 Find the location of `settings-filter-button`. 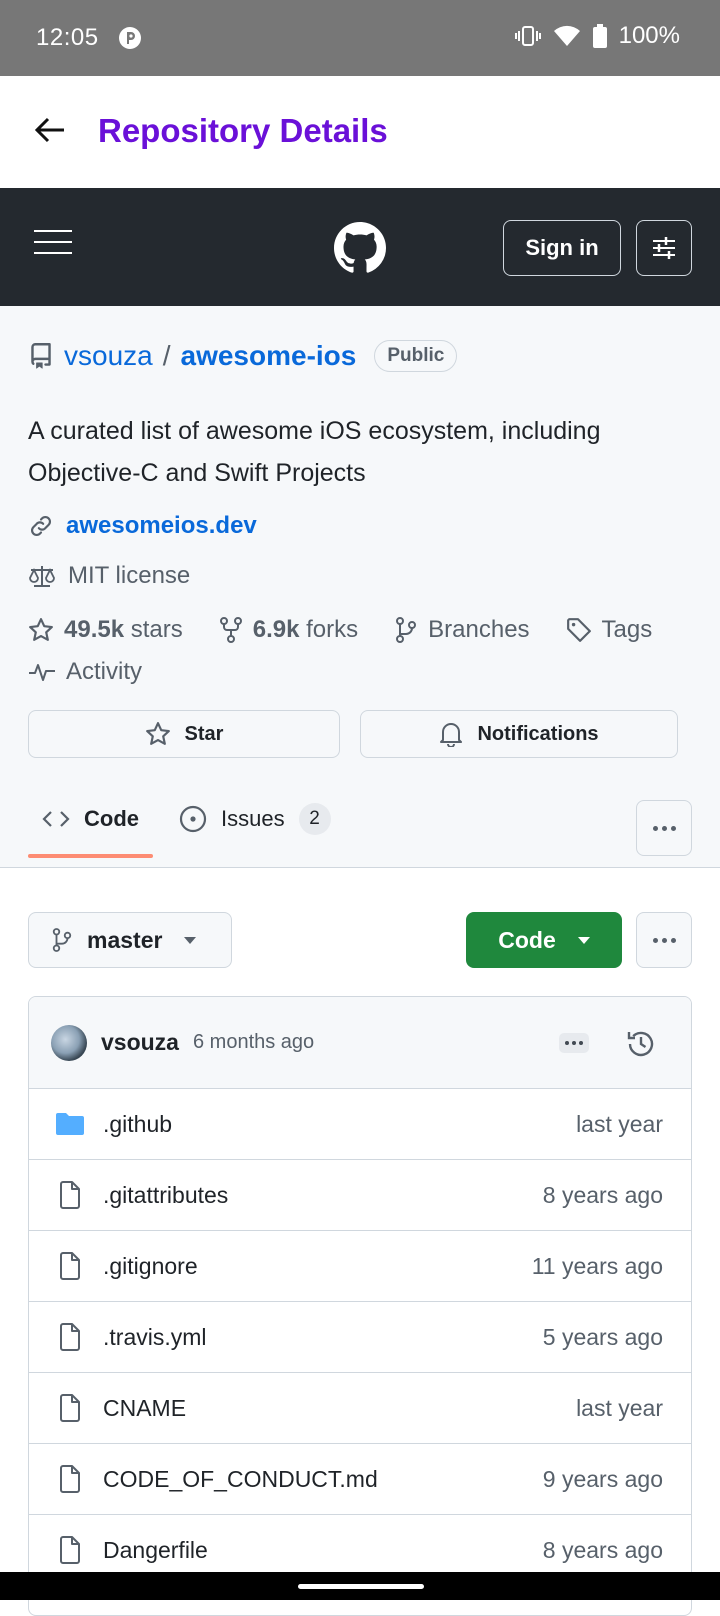

settings-filter-button is located at coordinates (664, 248).